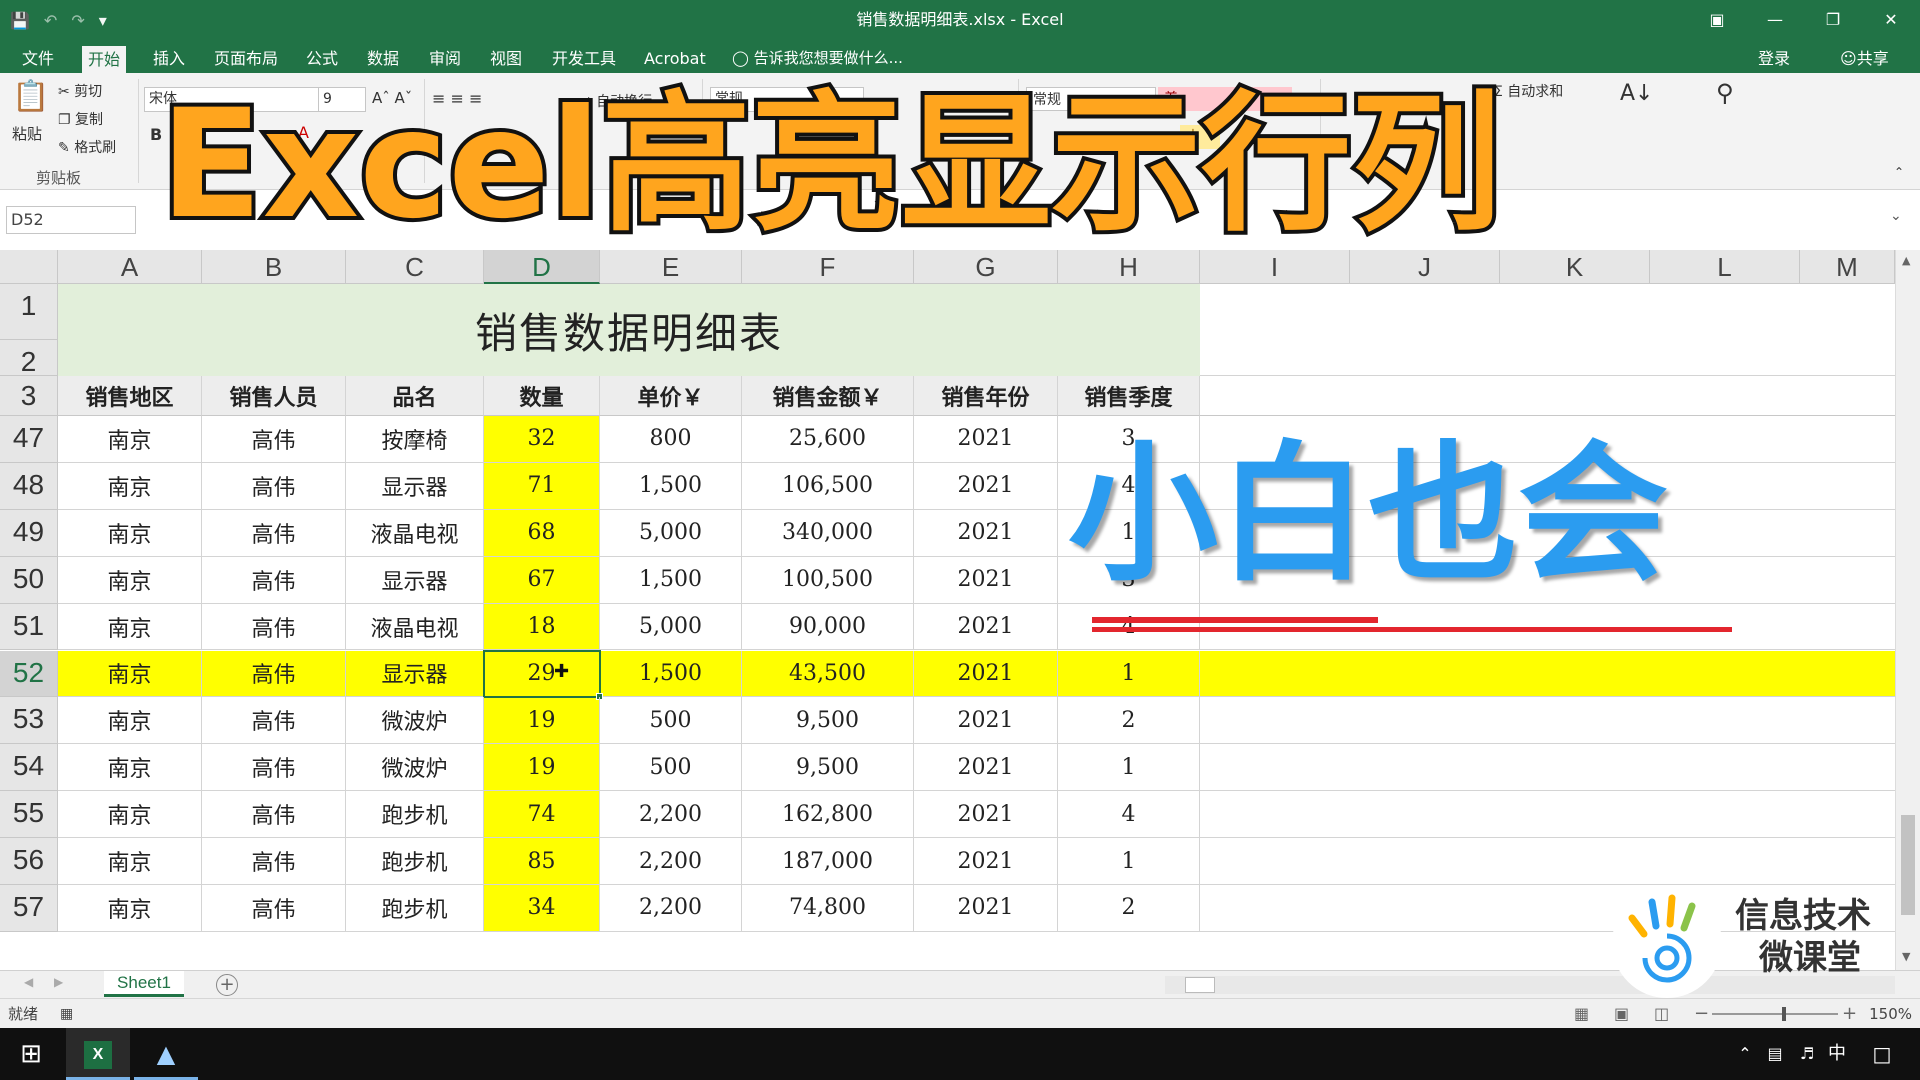  Describe the element at coordinates (828, 396) in the screenshot. I see `header-cell-amount: 销售金额￥` at that location.